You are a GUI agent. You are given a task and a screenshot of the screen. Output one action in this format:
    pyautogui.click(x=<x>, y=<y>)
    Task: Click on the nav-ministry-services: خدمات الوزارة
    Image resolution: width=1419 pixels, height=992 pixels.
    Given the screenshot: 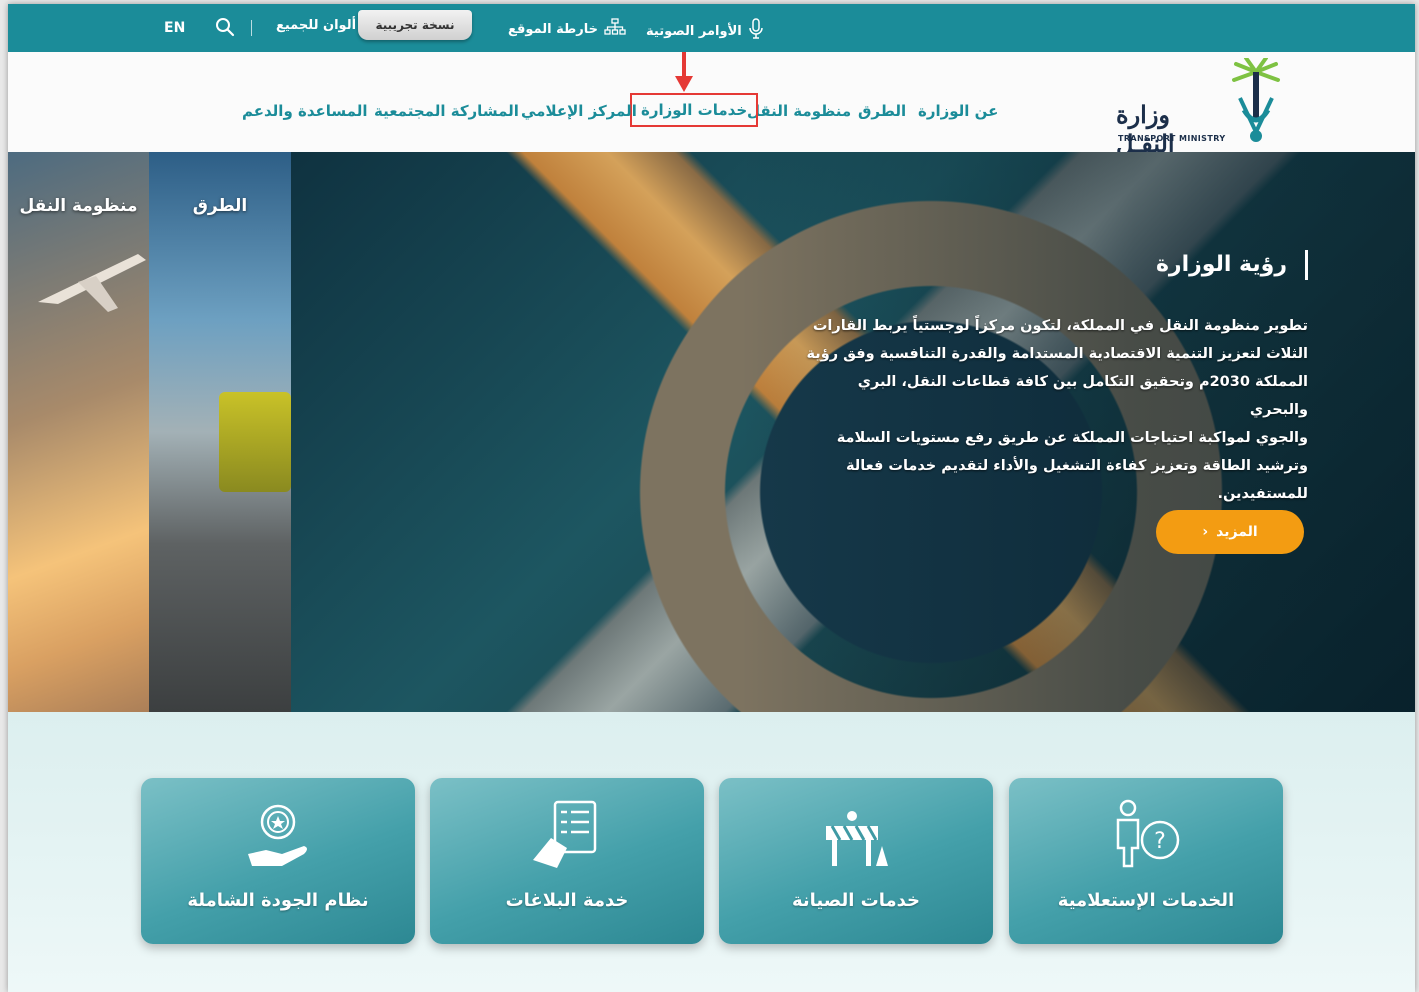 What is the action you would take?
    pyautogui.click(x=694, y=110)
    